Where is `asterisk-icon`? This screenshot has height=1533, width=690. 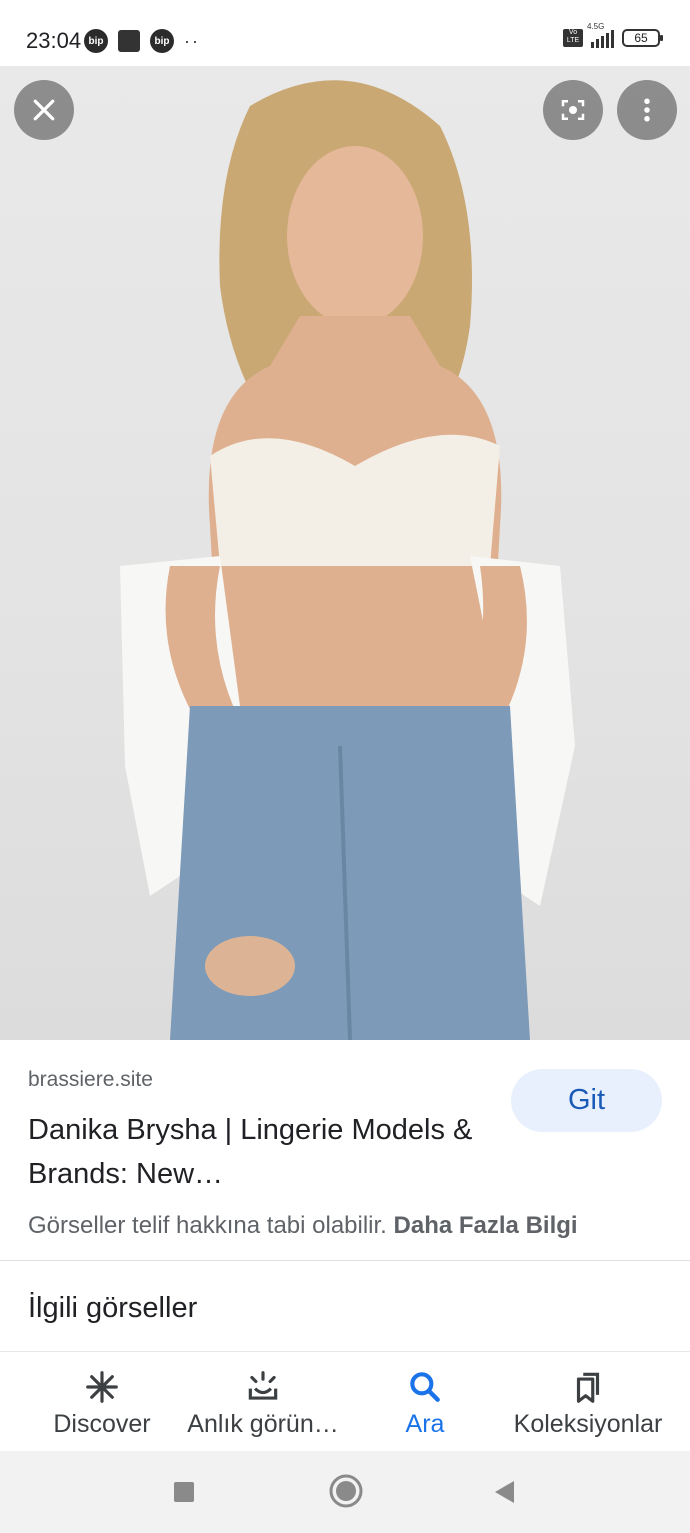 asterisk-icon is located at coordinates (102, 1387).